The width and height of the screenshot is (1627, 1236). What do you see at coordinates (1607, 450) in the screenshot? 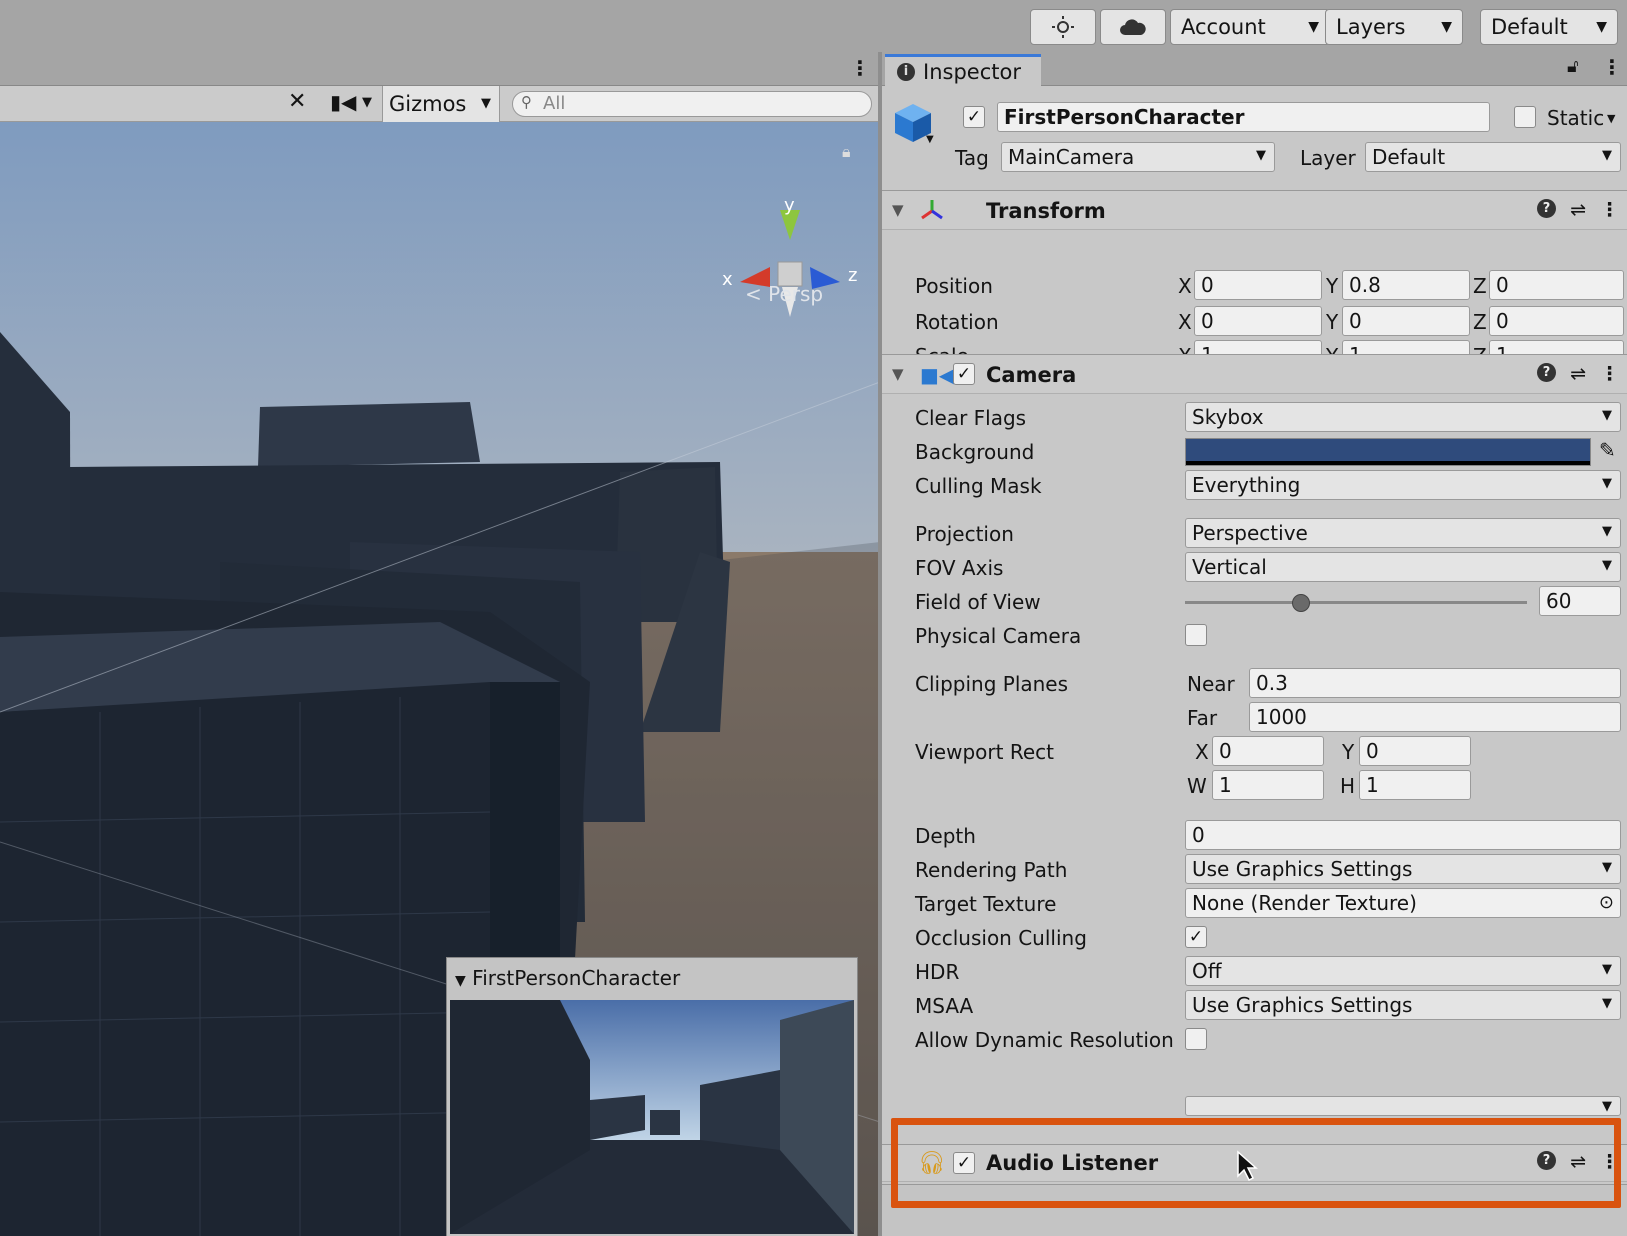
I see `eyedropper-icon: ✎` at bounding box center [1607, 450].